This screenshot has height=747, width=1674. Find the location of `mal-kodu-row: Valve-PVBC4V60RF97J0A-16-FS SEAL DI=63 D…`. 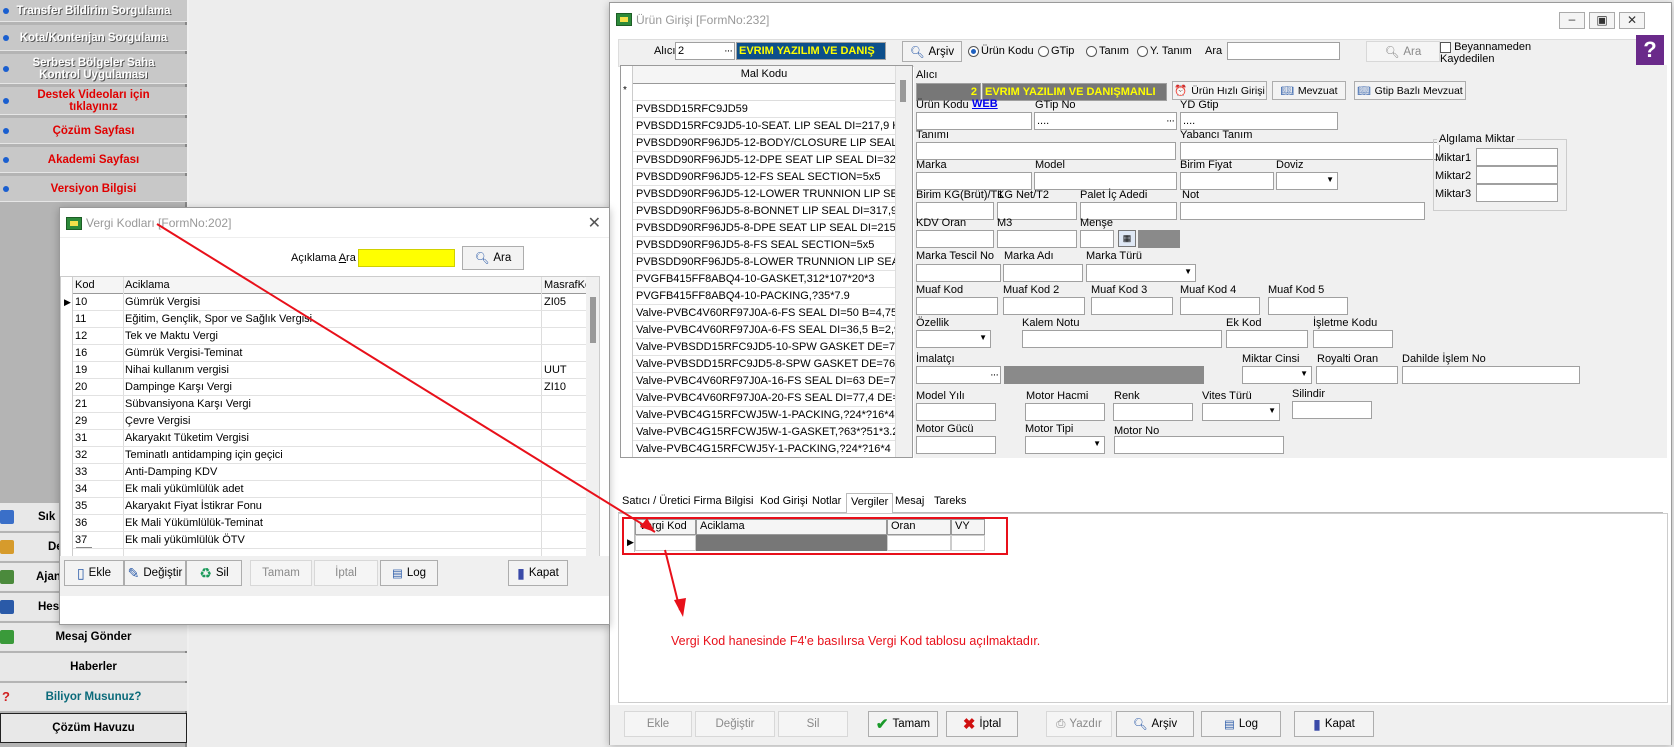

mal-kodu-row: Valve-PVBC4V60RF97J0A-16-FS SEAL DI=63 D… is located at coordinates (764, 381).